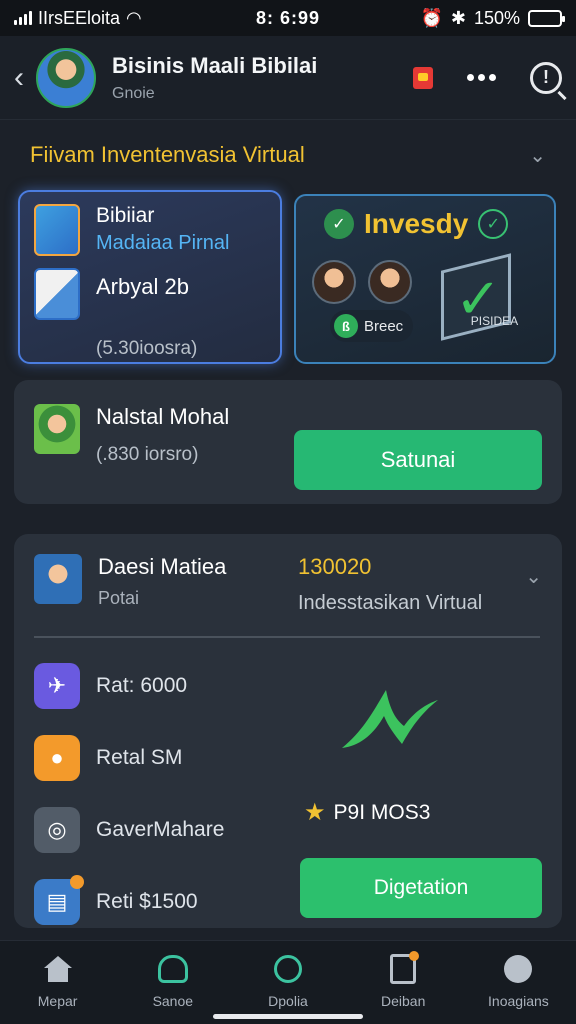  Describe the element at coordinates (66, 77) in the screenshot. I see `avatar` at that location.